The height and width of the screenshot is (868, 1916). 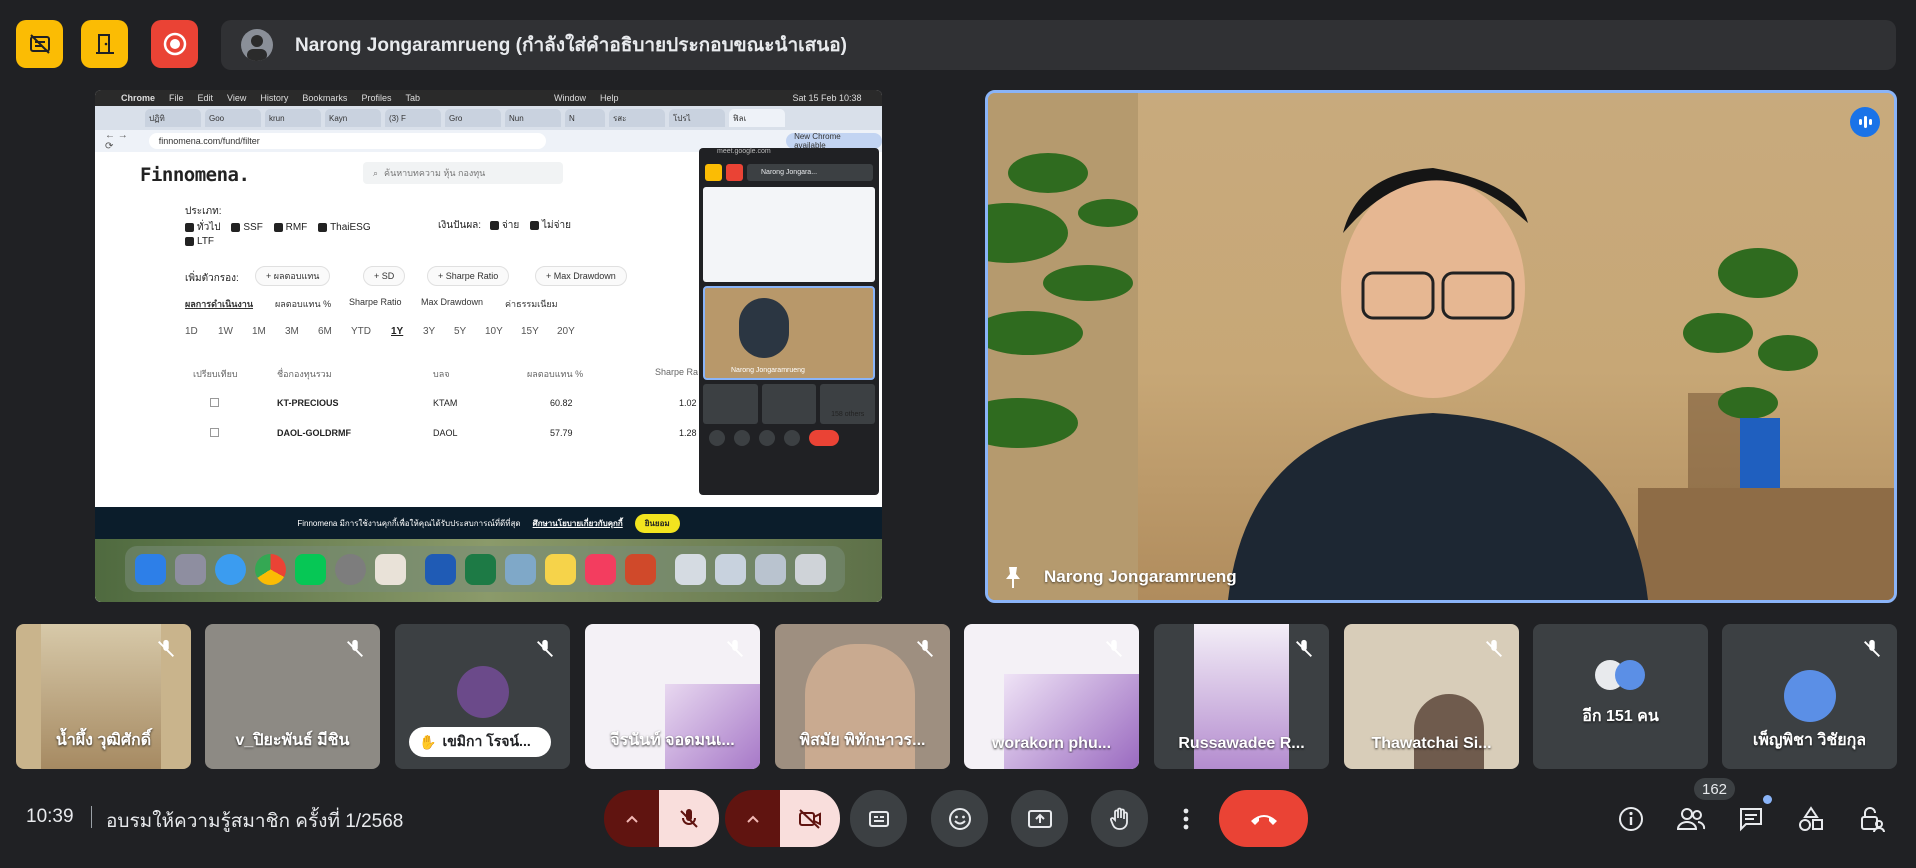 I want to click on pin-icon, so click(x=1013, y=577).